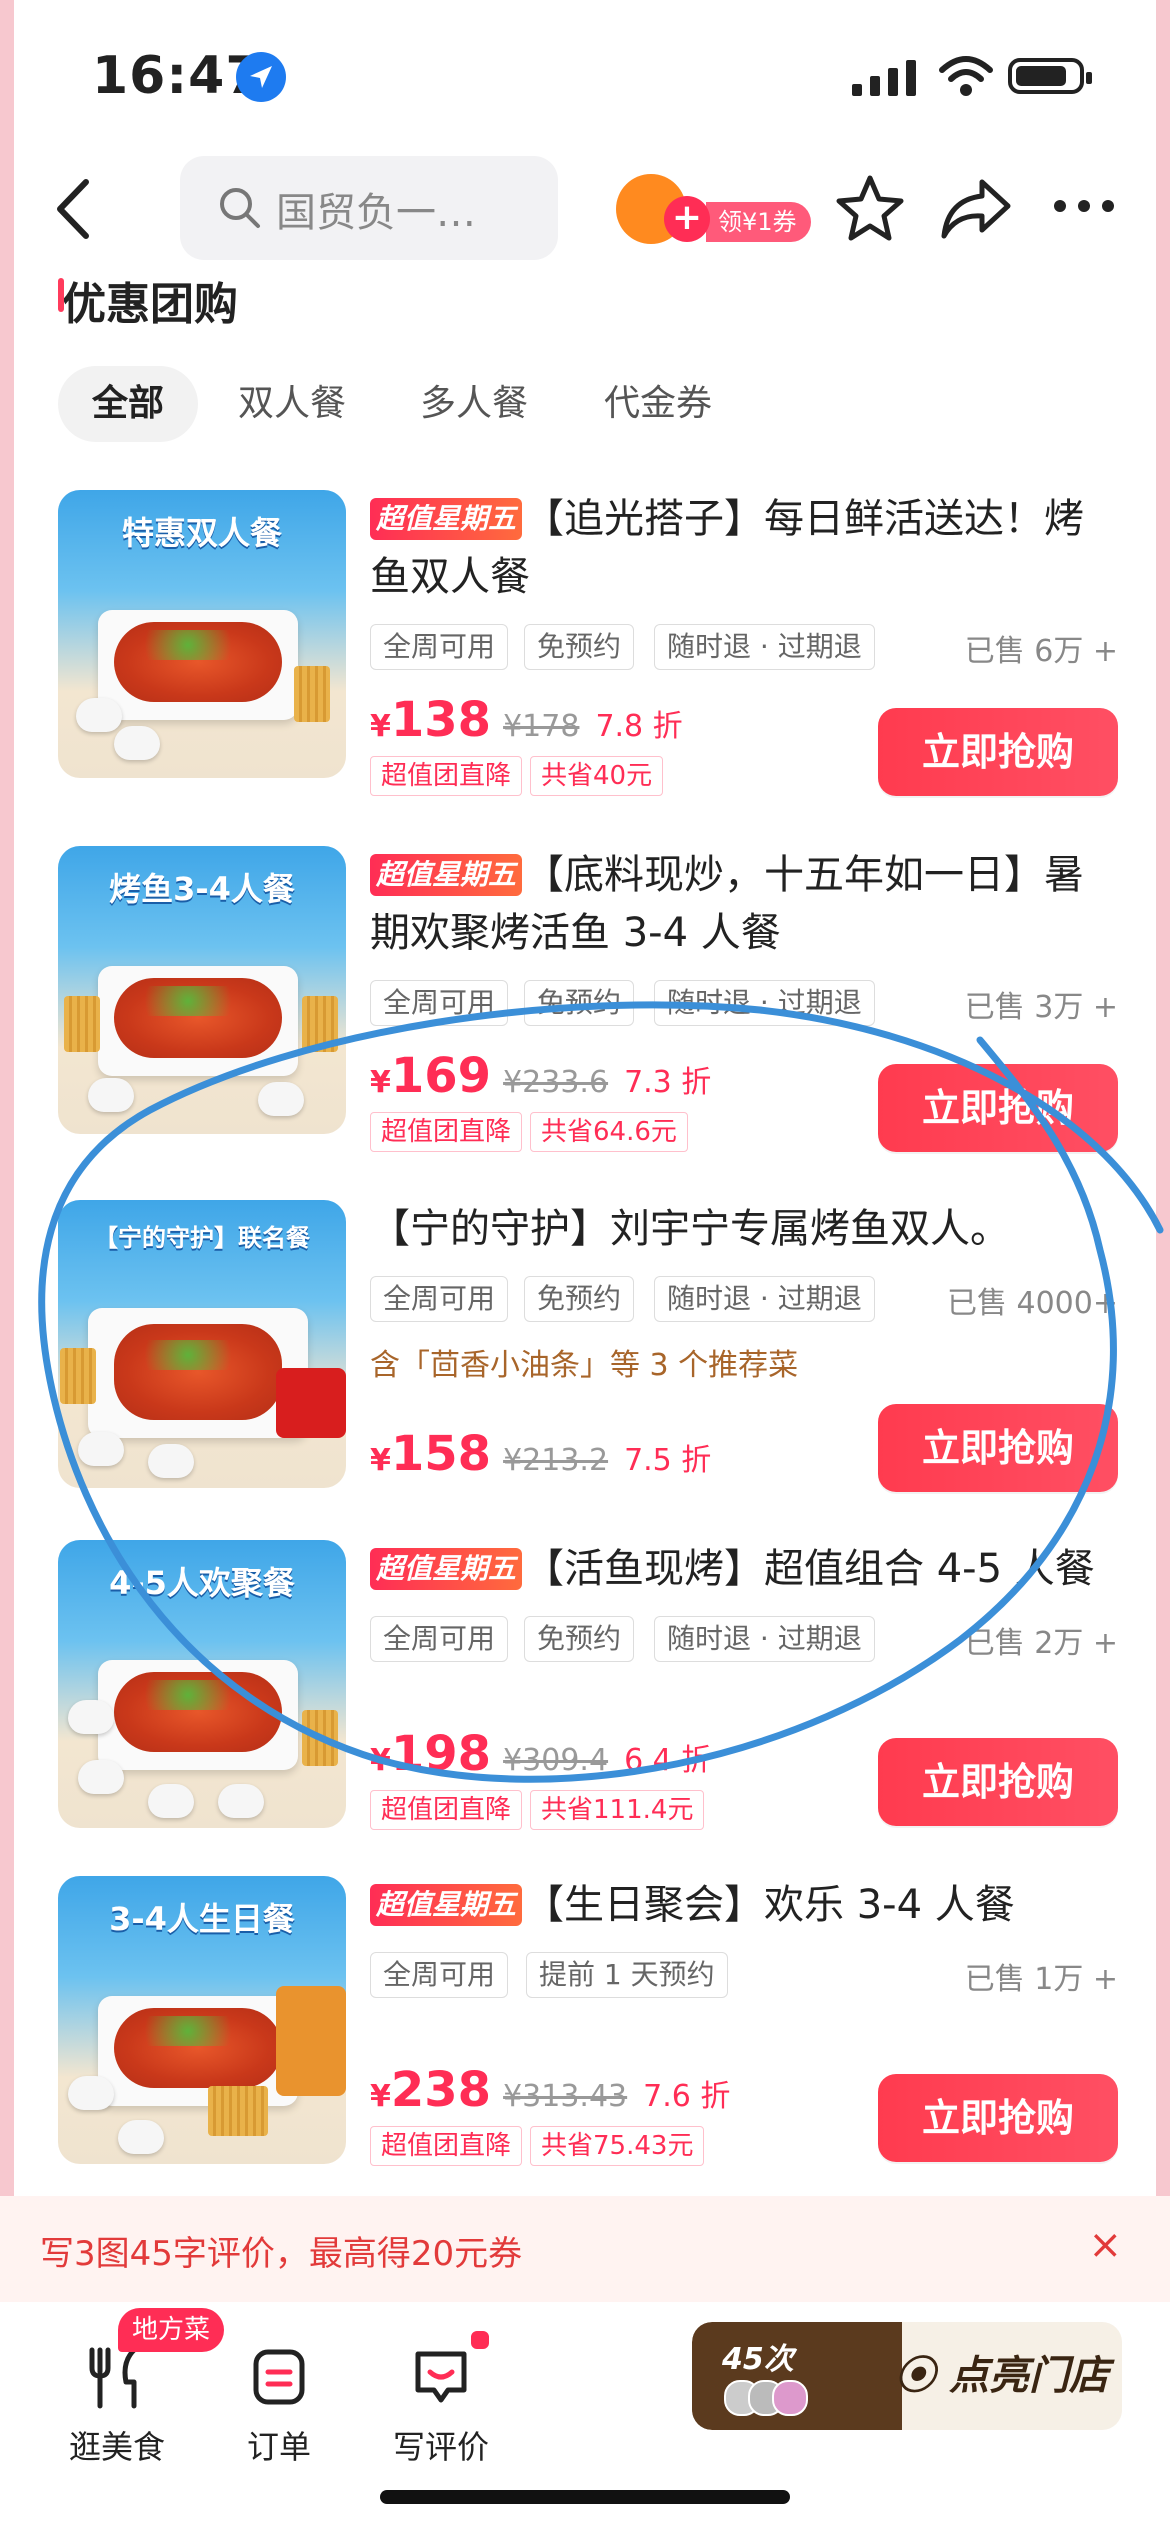  Describe the element at coordinates (585, 210) in the screenshot. I see `top-nav: 国贸负一… 领¥1券 +` at that location.